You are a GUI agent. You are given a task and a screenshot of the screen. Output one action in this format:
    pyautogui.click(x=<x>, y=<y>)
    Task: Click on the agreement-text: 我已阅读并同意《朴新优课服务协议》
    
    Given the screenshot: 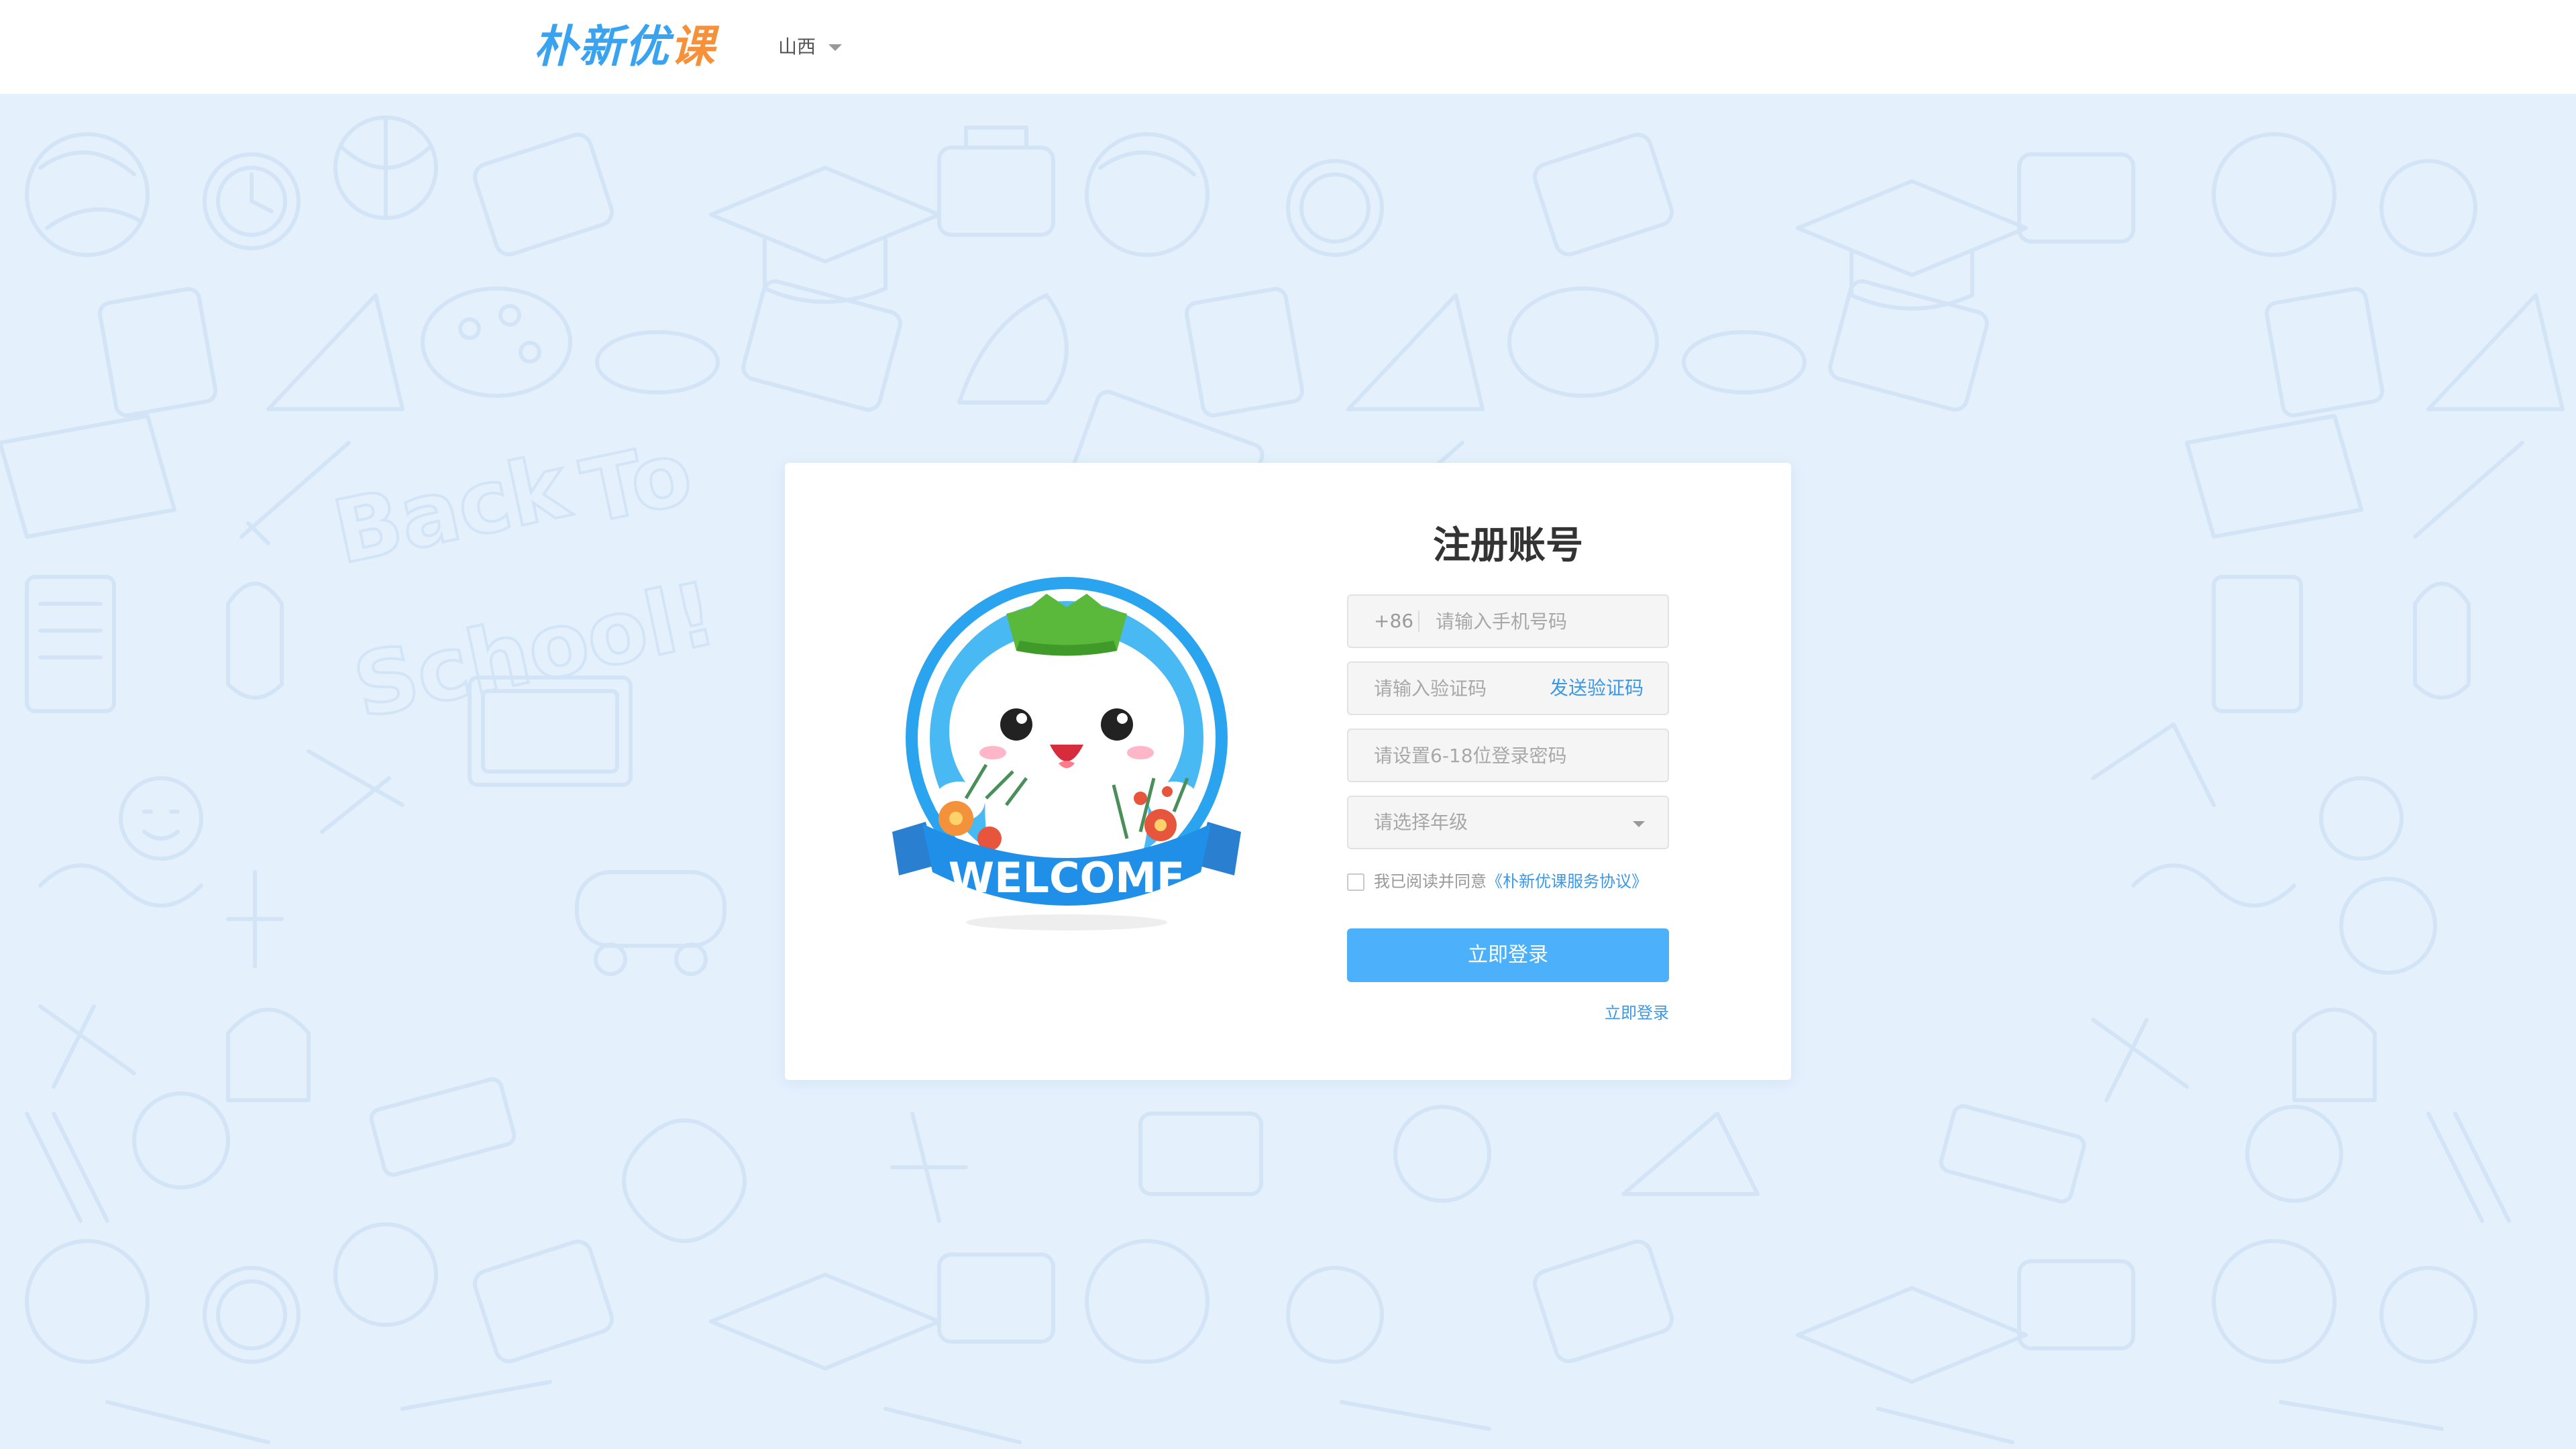 What is the action you would take?
    pyautogui.click(x=1511, y=881)
    